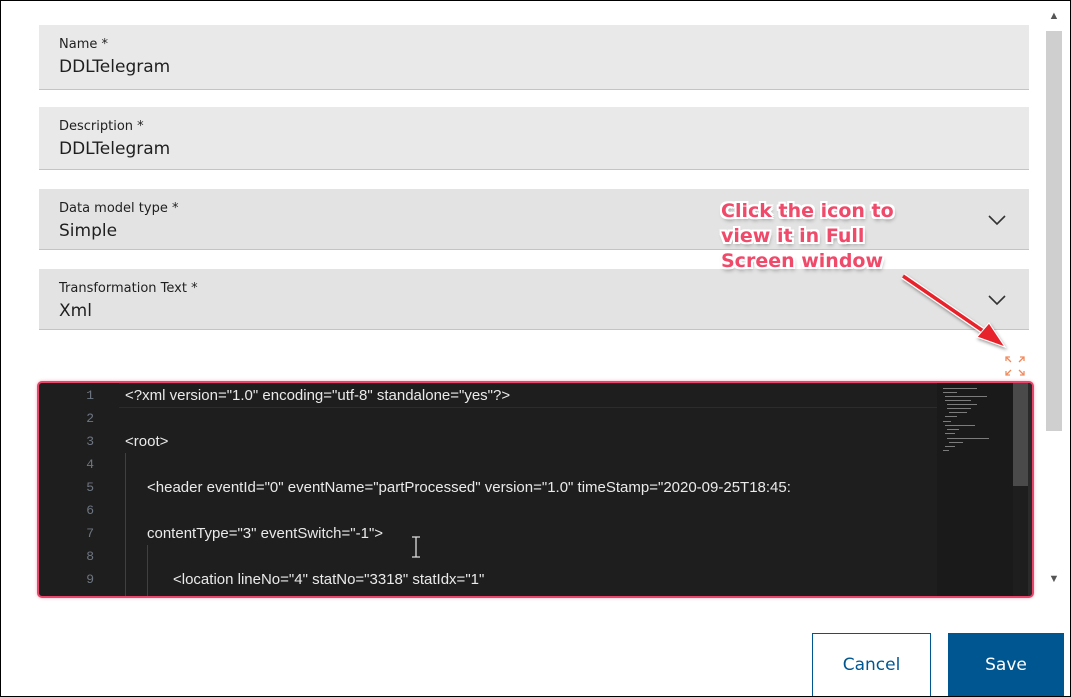 This screenshot has width=1071, height=697. What do you see at coordinates (807, 211) in the screenshot?
I see `callout-line-1: Click the icon to` at bounding box center [807, 211].